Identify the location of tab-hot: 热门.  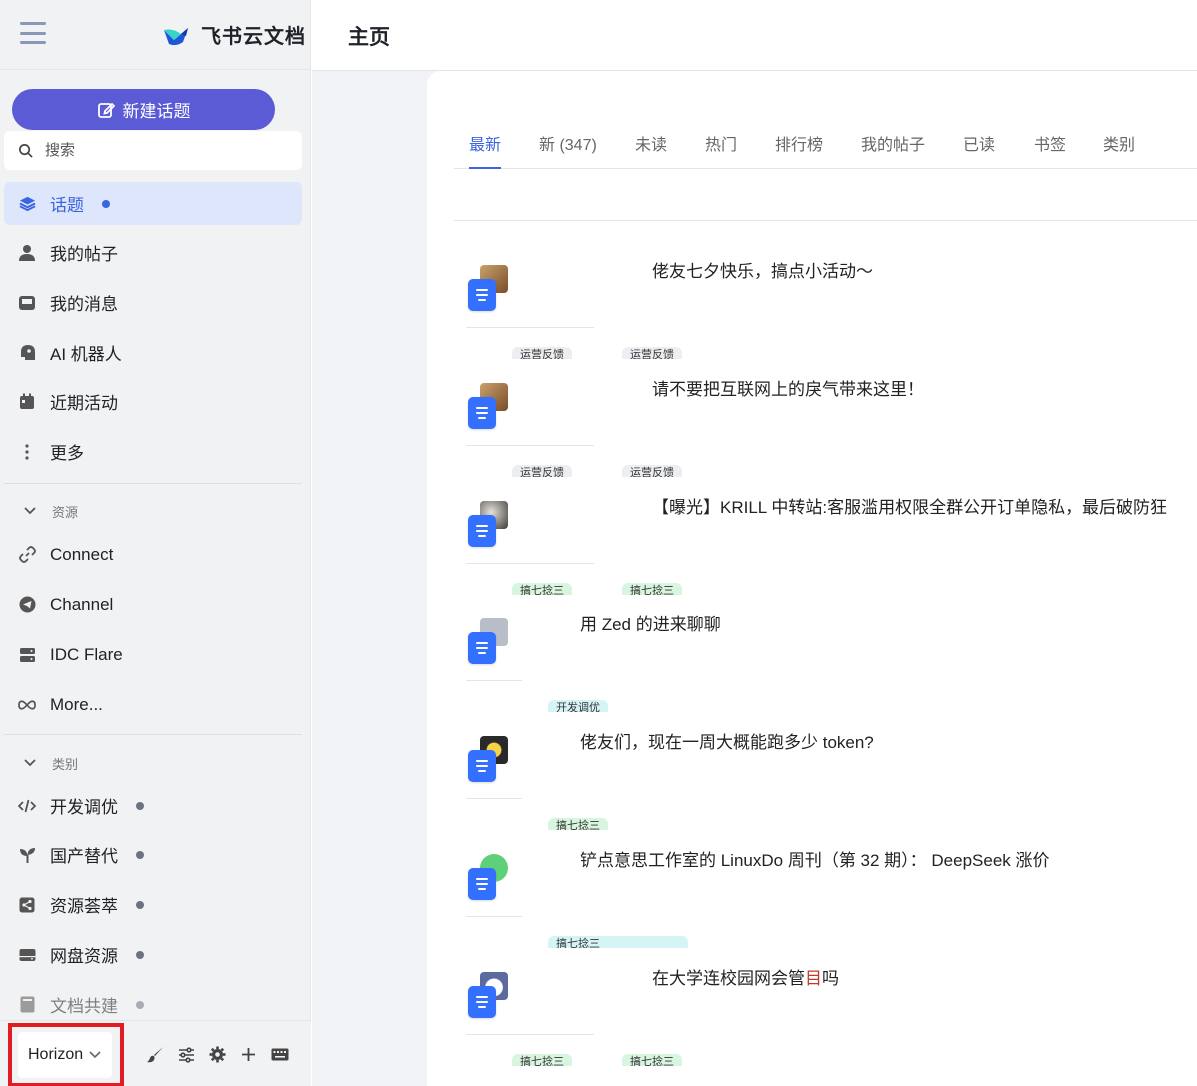
(721, 142).